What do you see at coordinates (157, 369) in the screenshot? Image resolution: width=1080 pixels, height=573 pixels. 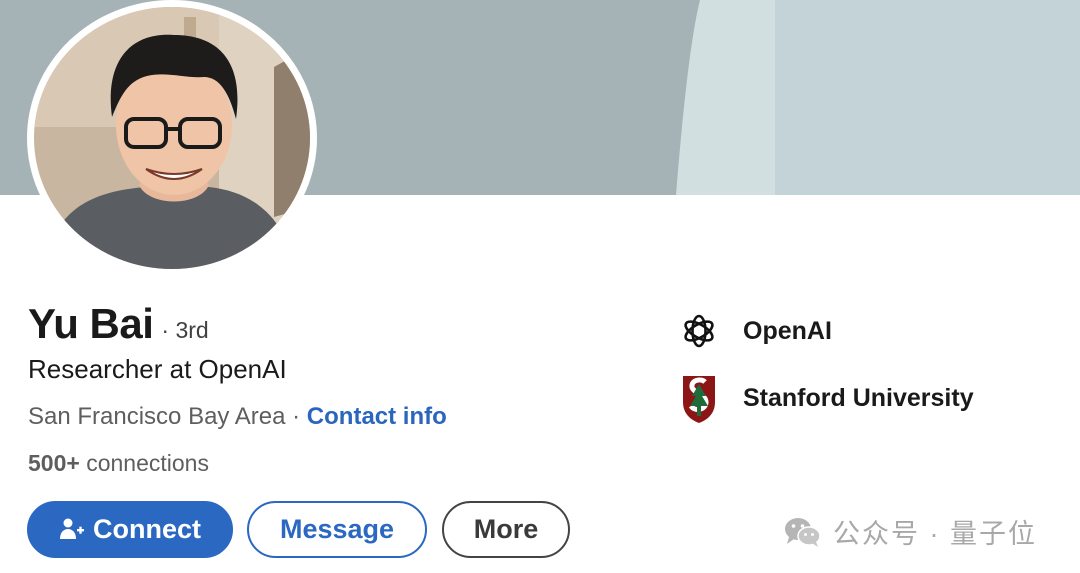 I see `profile-headline: Researcher at OpenAI` at bounding box center [157, 369].